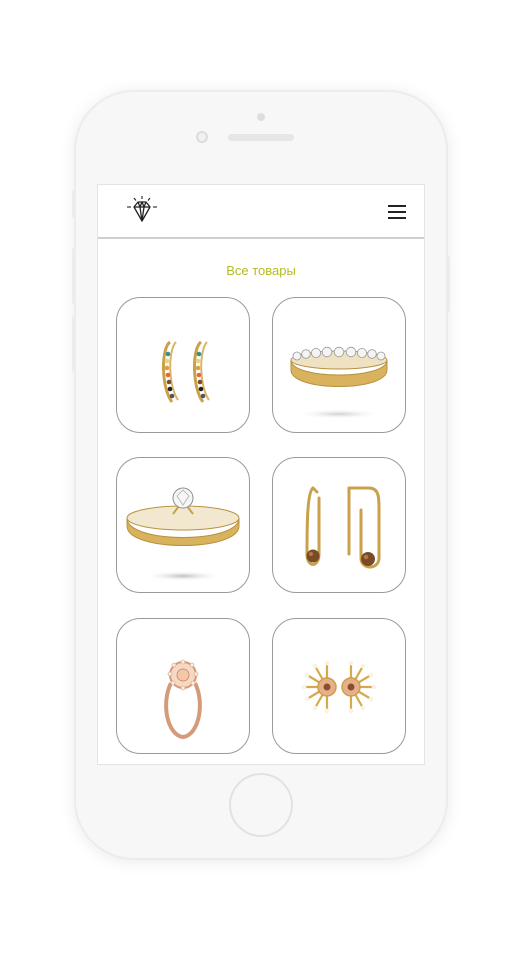 Image resolution: width=520 pixels, height=953 pixels. Describe the element at coordinates (74, 204) in the screenshot. I see `mute-switch` at that location.